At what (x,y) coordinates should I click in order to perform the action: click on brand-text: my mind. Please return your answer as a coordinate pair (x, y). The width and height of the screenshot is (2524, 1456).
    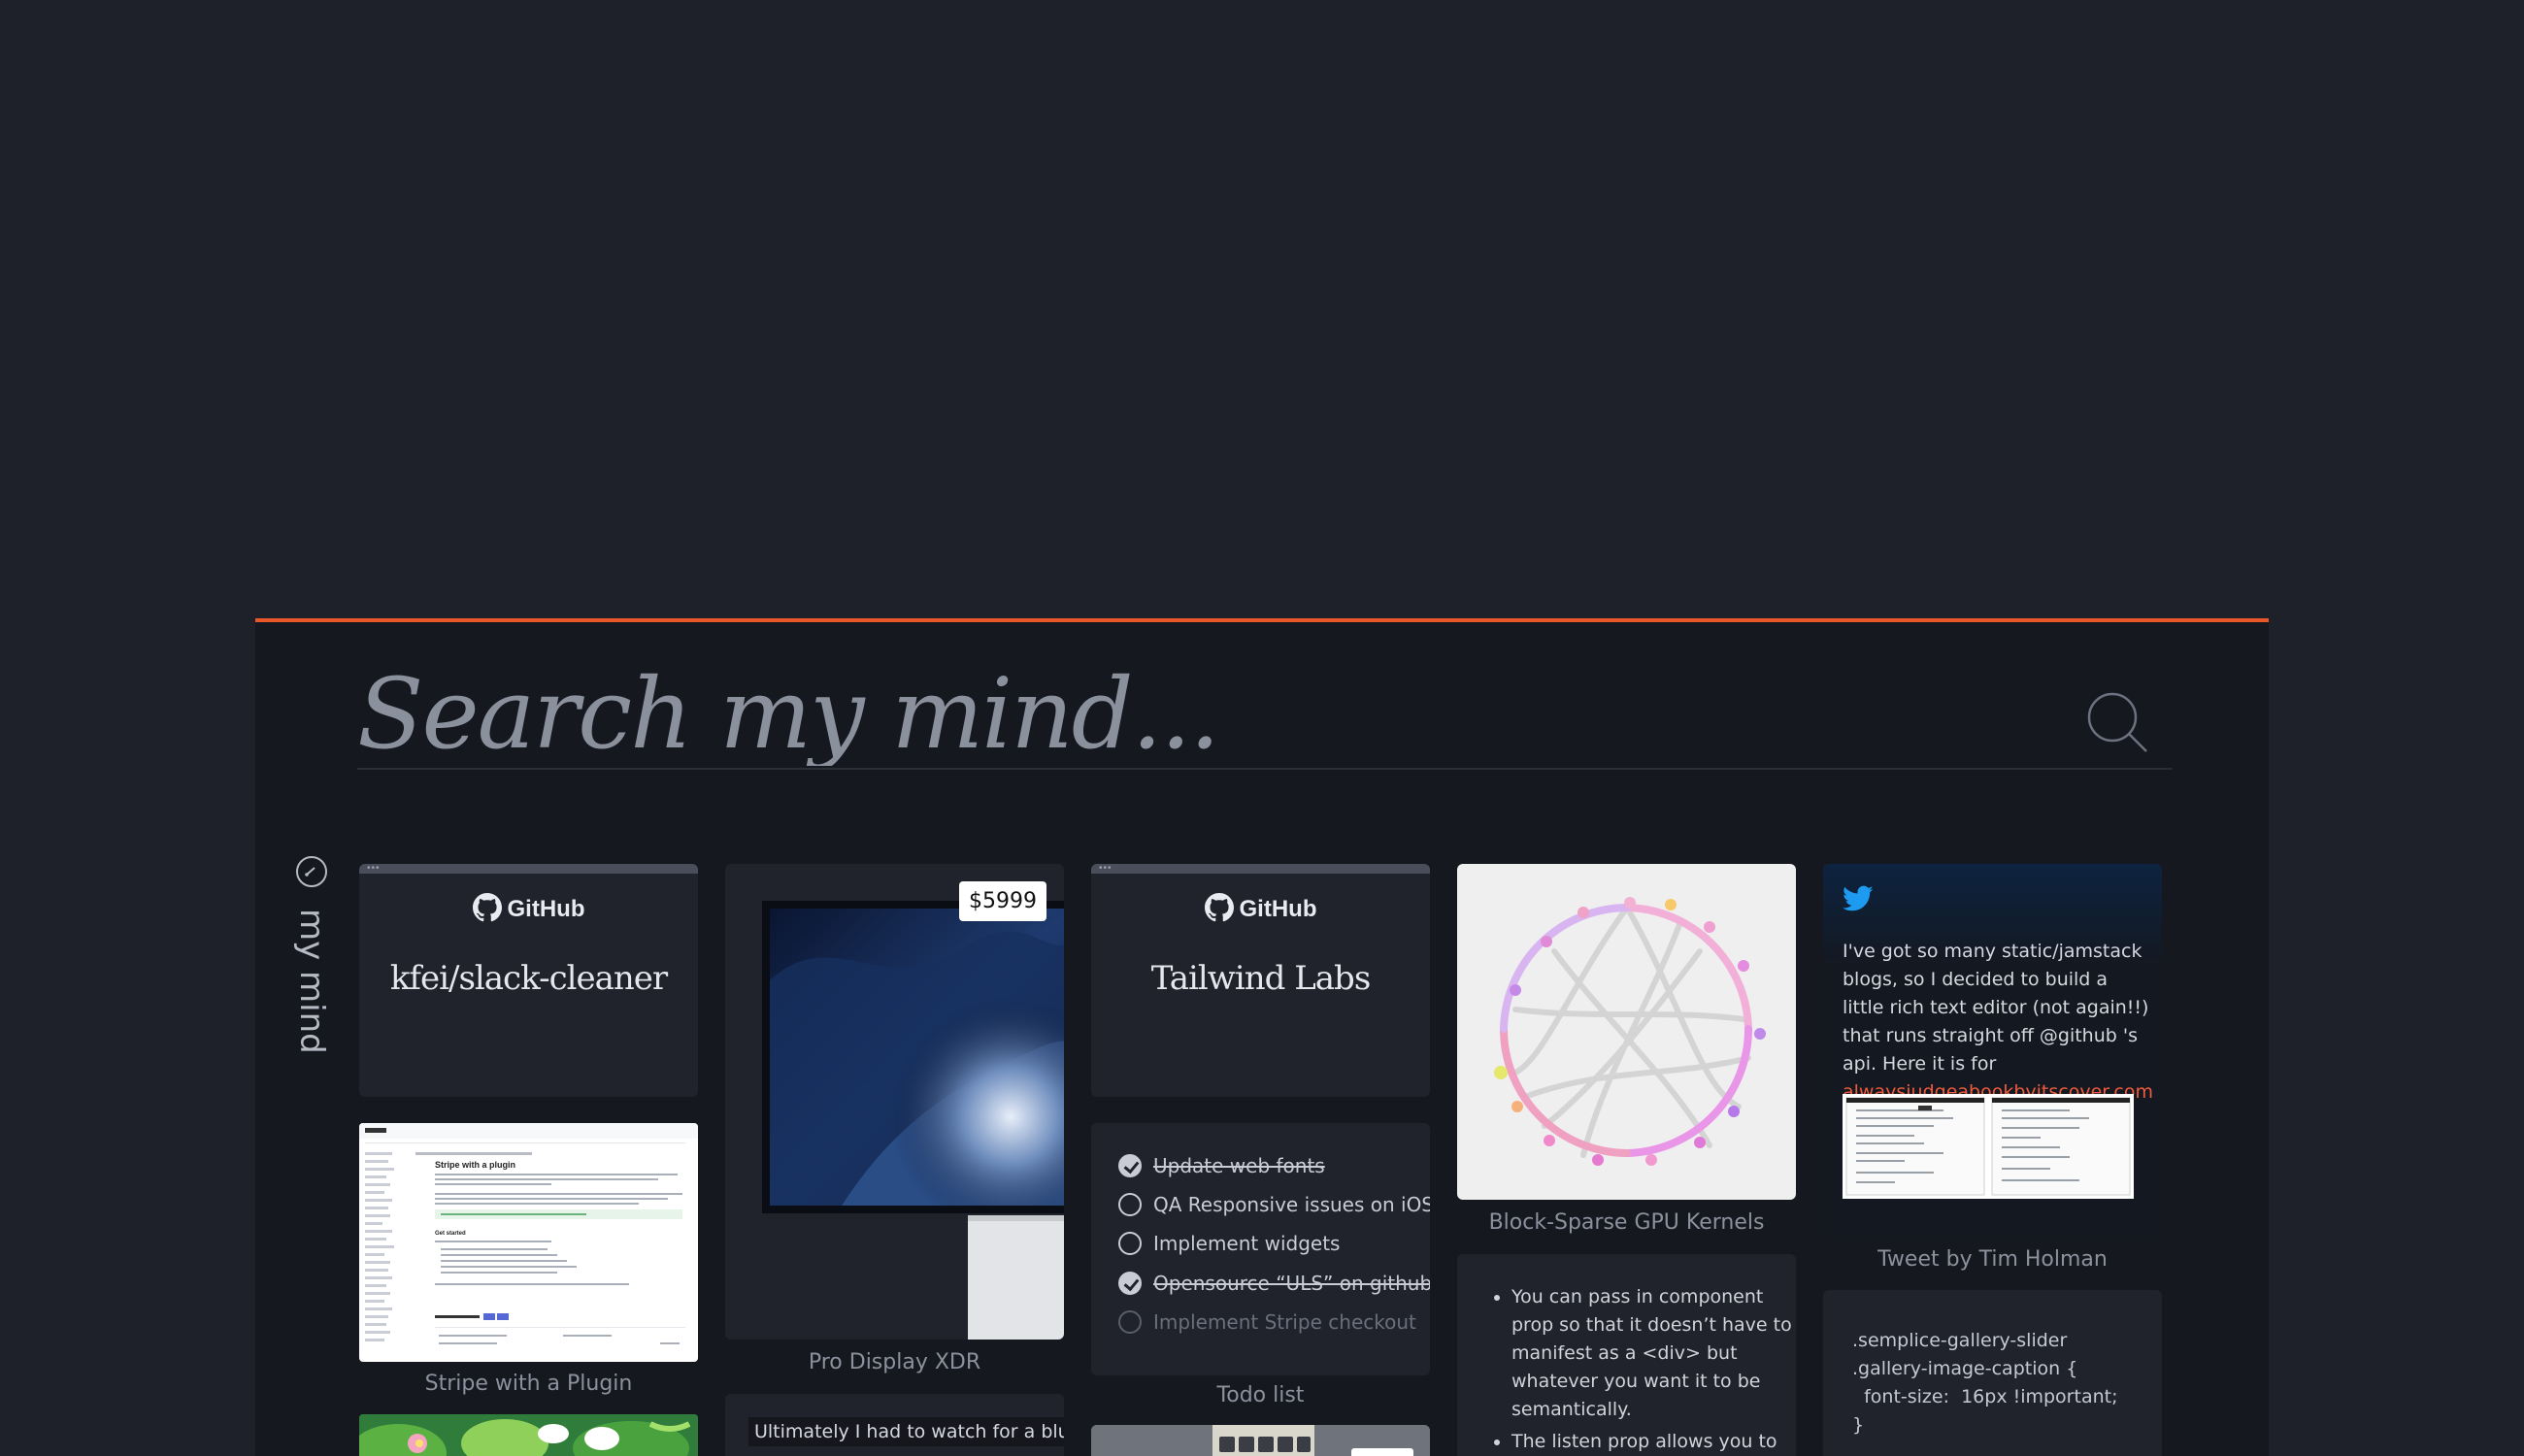
    Looking at the image, I should click on (311, 981).